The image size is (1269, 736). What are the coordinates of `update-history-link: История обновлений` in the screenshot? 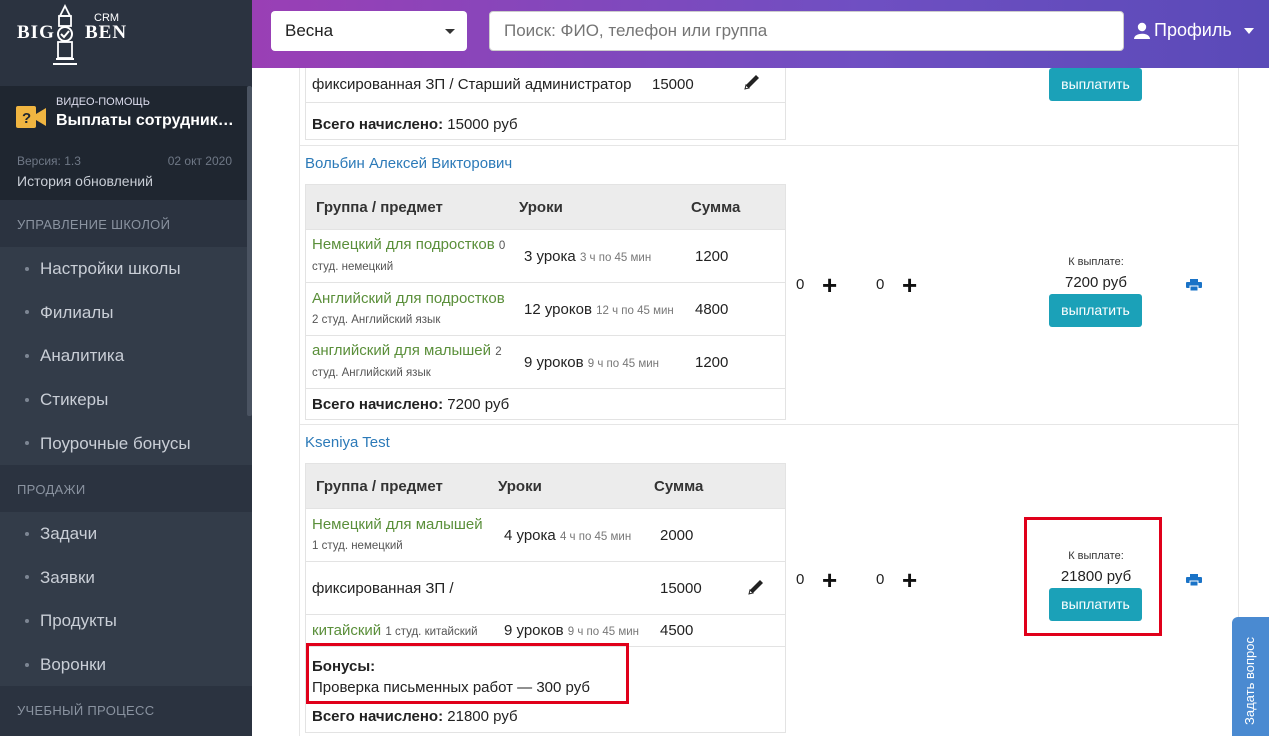 It's located at (85, 181).